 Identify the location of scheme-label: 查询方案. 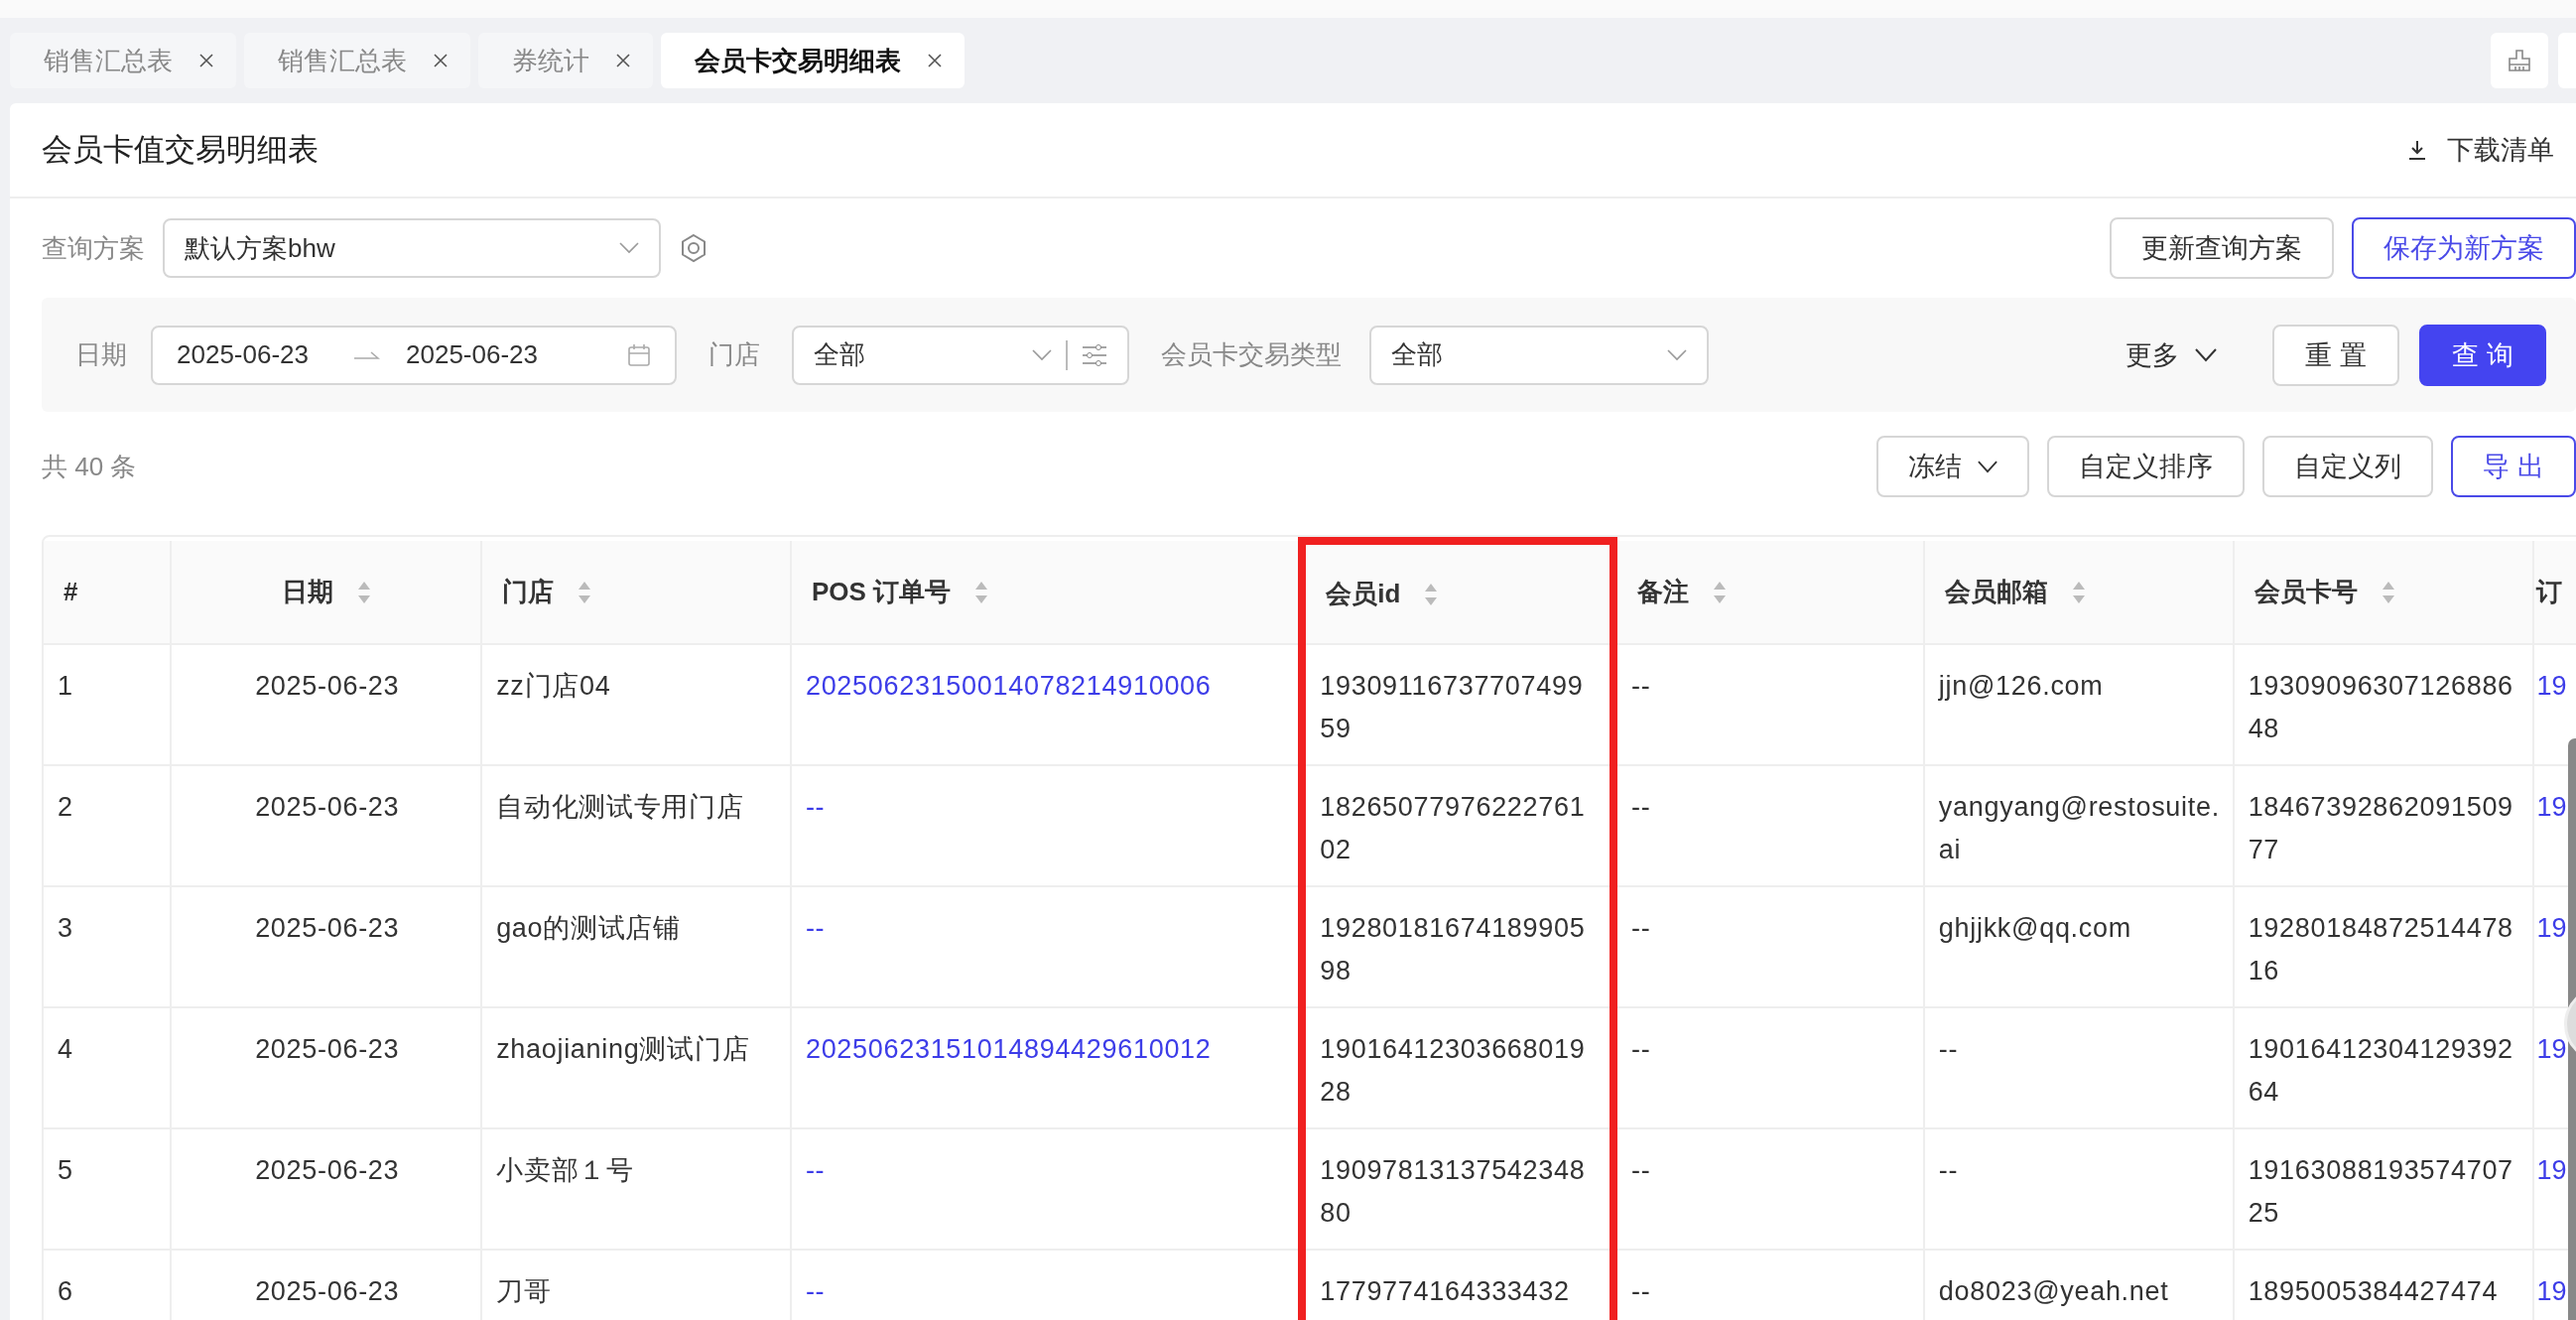
(93, 248).